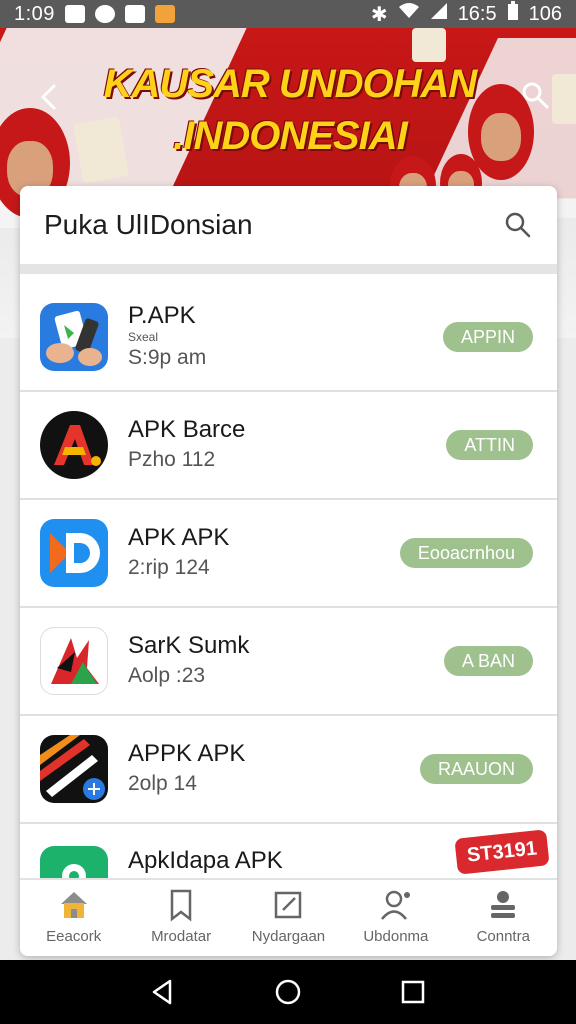  Describe the element at coordinates (488, 661) in the screenshot. I see `app-action-button: A BAN` at that location.